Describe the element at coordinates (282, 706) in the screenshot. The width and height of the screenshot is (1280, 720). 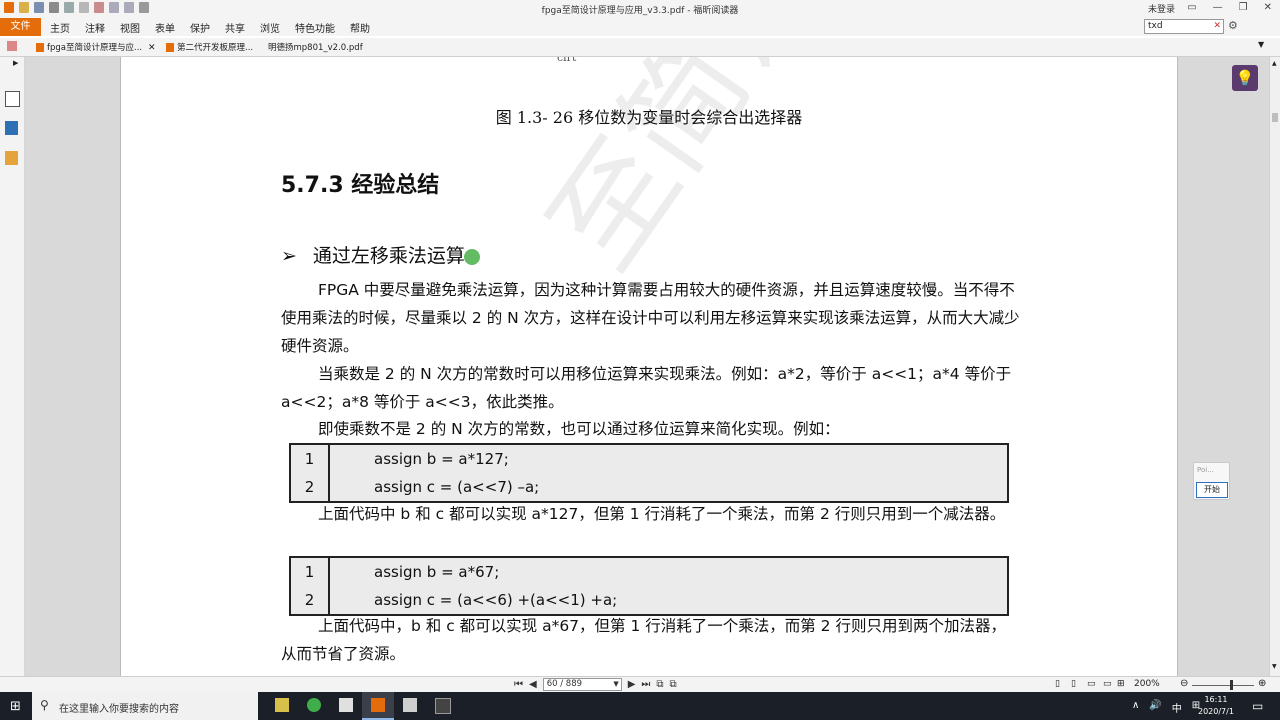
I see `taskbar-app-paint` at that location.